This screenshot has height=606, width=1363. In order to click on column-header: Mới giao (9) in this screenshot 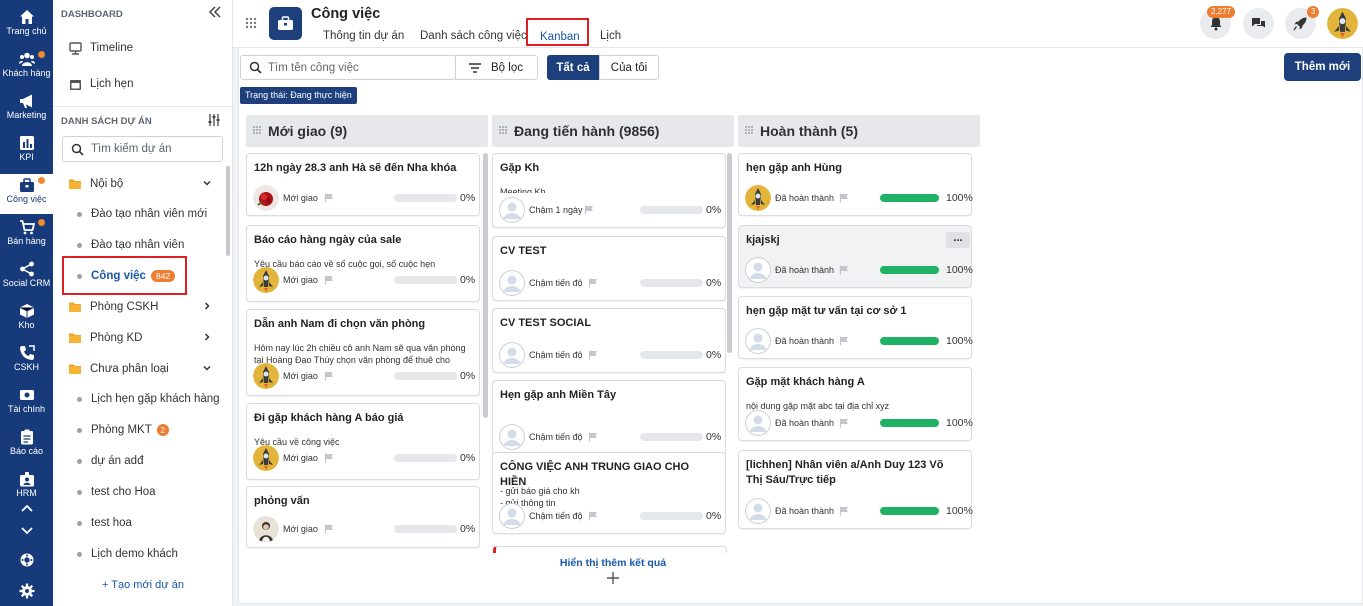, I will do `click(367, 131)`.